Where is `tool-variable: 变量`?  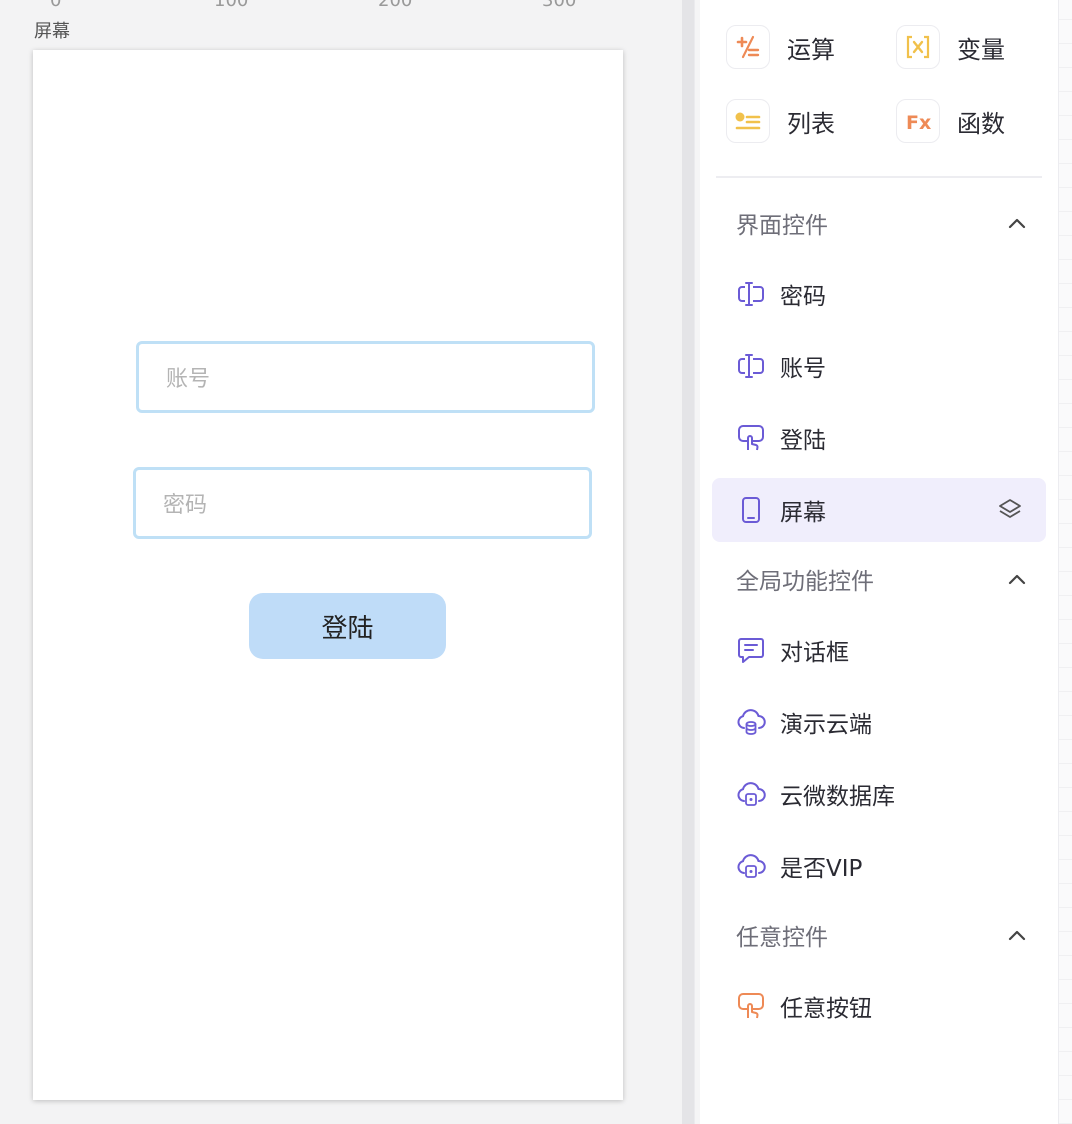
tool-variable: 变量 is located at coordinates (950, 47).